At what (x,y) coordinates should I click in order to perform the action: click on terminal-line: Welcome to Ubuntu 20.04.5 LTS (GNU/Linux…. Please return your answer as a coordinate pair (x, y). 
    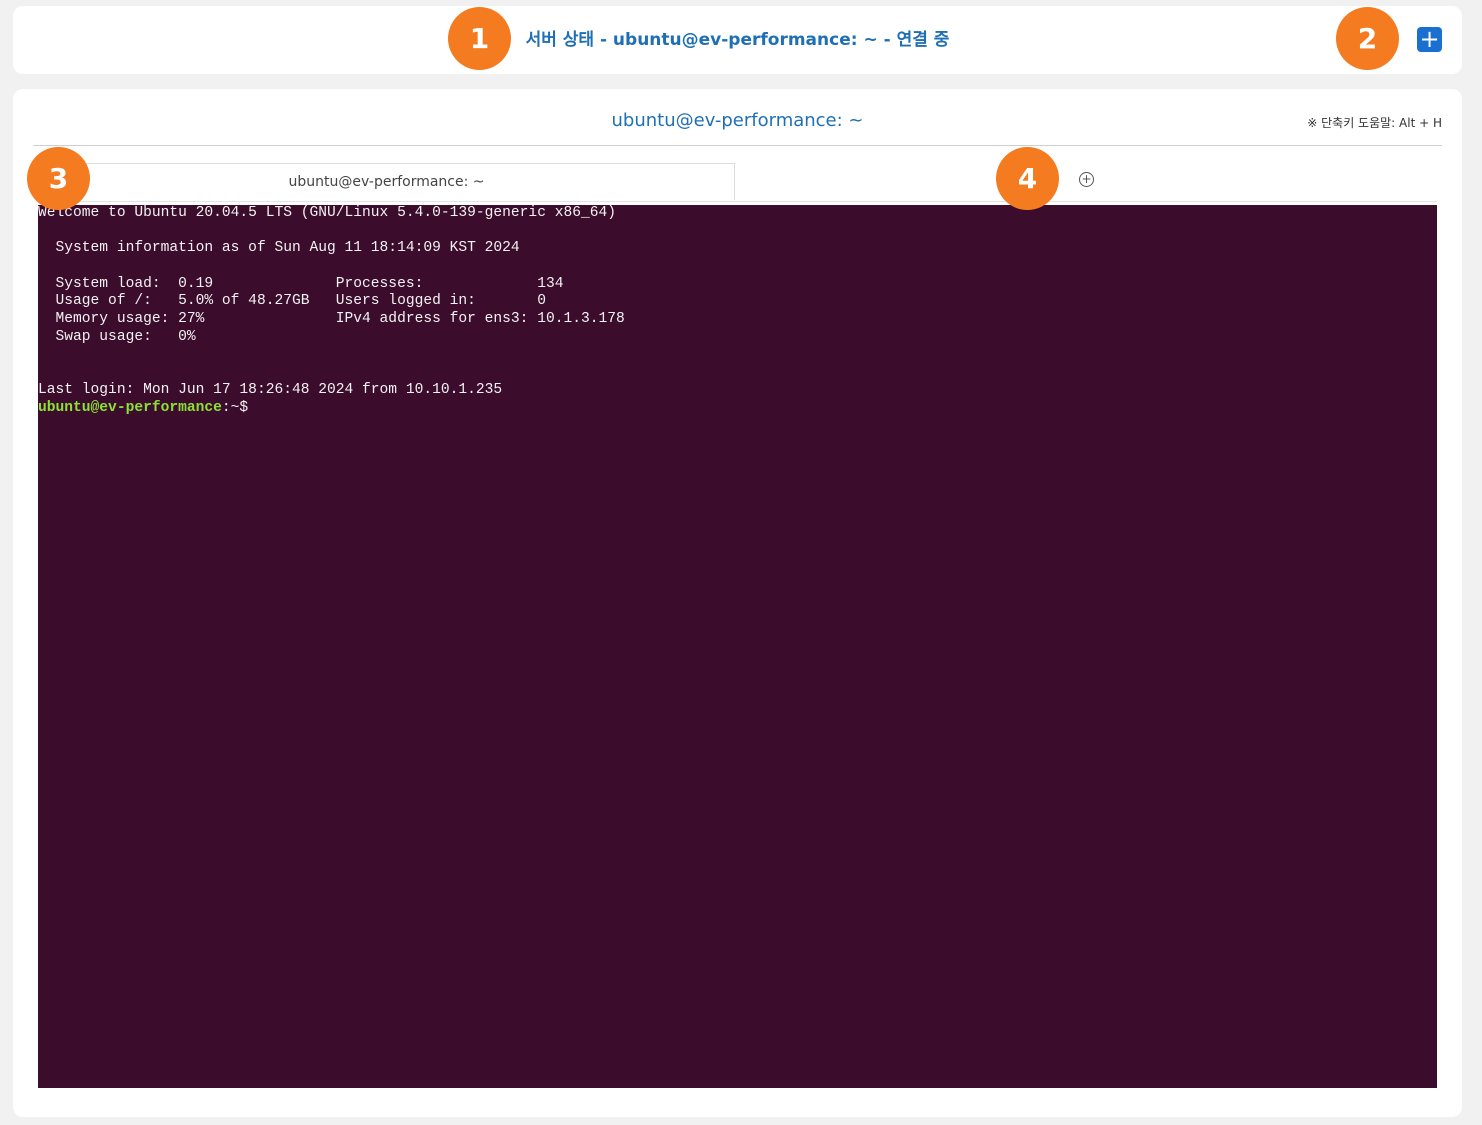
    Looking at the image, I should click on (327, 213).